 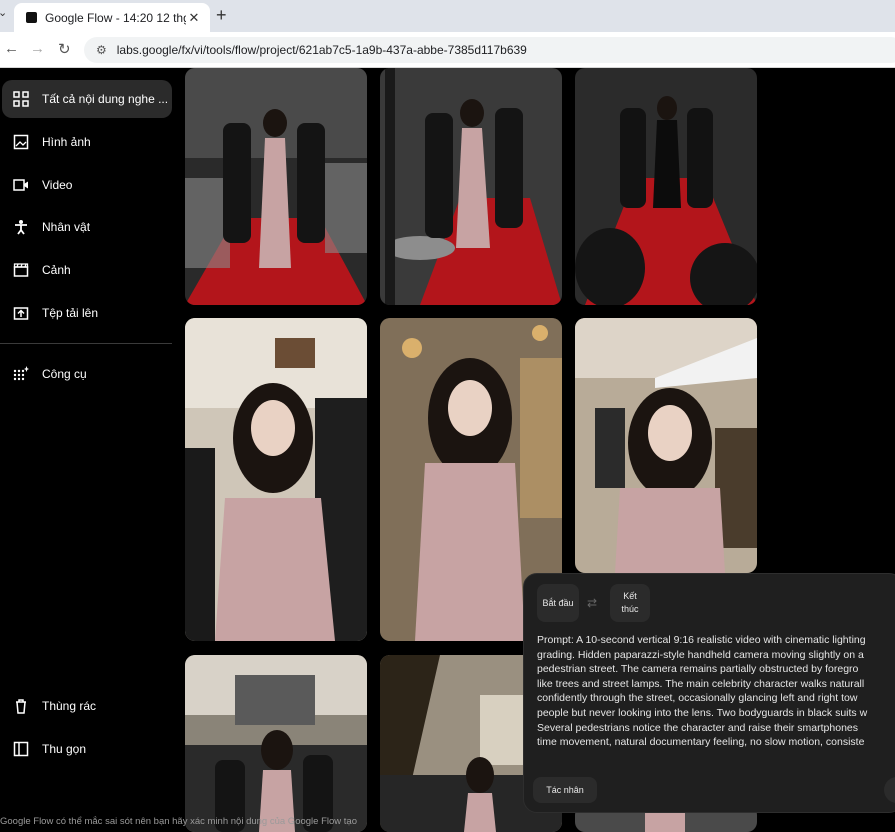 I want to click on sidebar-divider, so click(x=86, y=343).